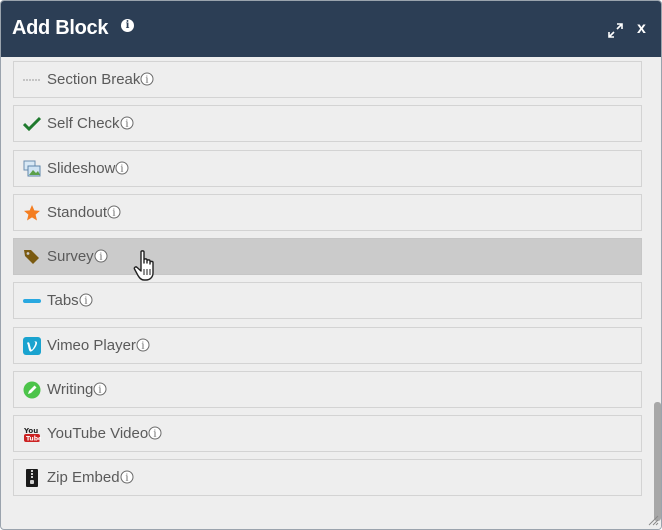 Image resolution: width=662 pixels, height=530 pixels. I want to click on tag-icon, so click(31, 257).